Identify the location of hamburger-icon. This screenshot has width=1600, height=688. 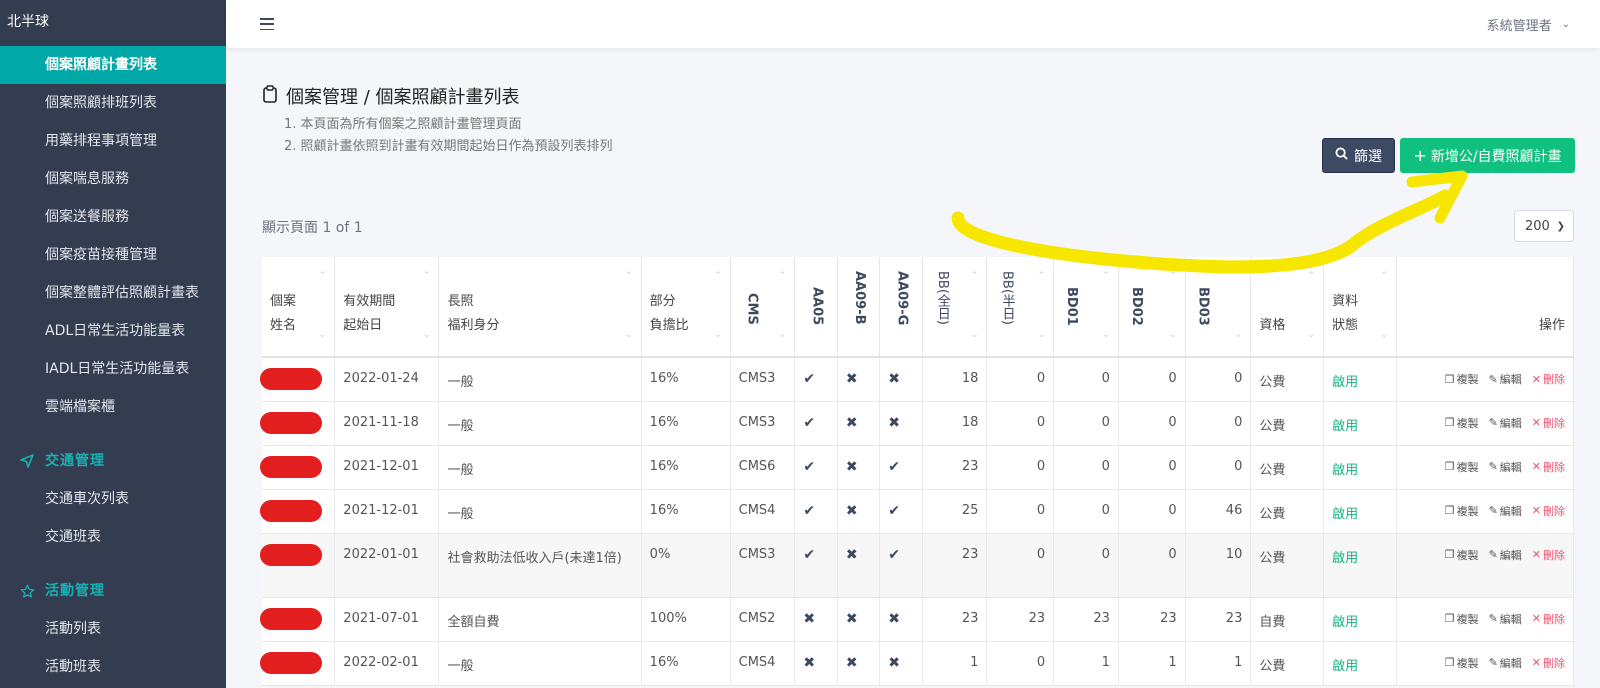
(267, 24).